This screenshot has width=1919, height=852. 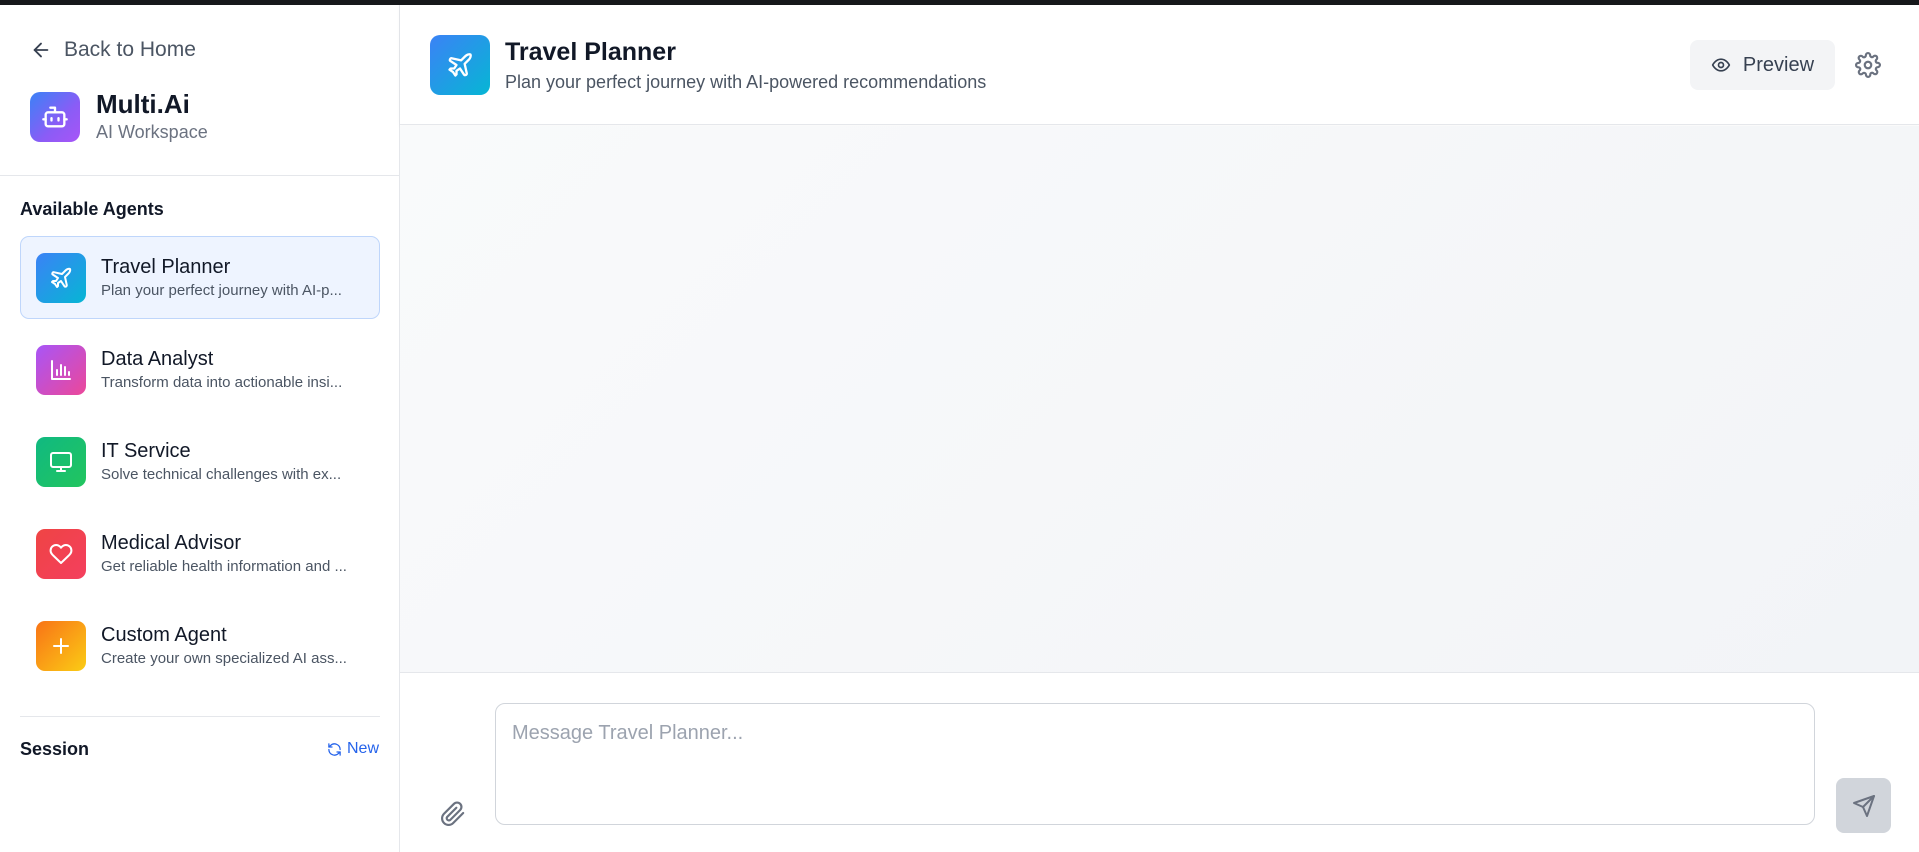 What do you see at coordinates (362, 748) in the screenshot?
I see `new-session-label: New` at bounding box center [362, 748].